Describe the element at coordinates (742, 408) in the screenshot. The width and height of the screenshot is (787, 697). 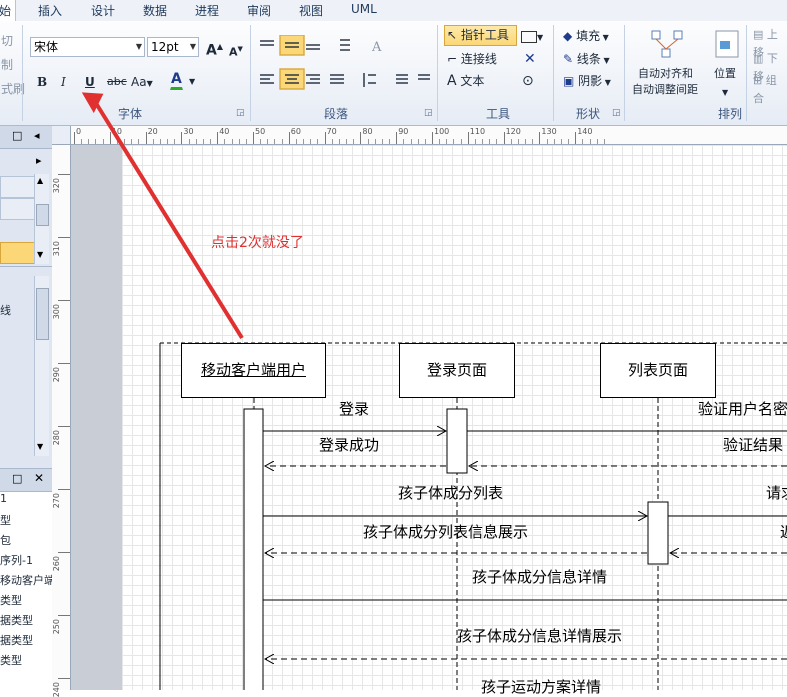
I see `message-label: 验证用户名密` at that location.